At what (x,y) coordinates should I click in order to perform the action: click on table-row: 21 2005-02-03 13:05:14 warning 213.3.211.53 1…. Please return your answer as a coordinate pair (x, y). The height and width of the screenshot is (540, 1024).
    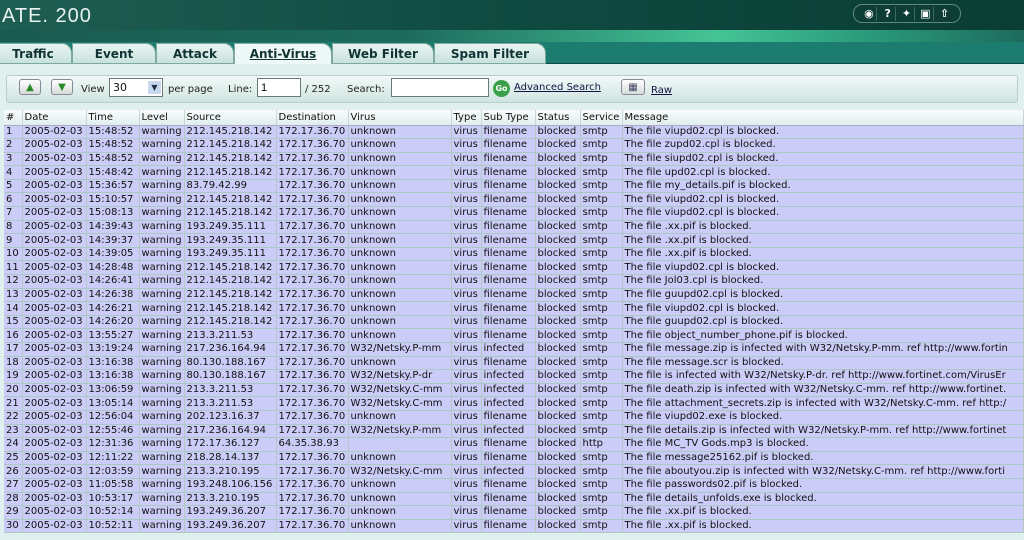
    Looking at the image, I should click on (514, 403).